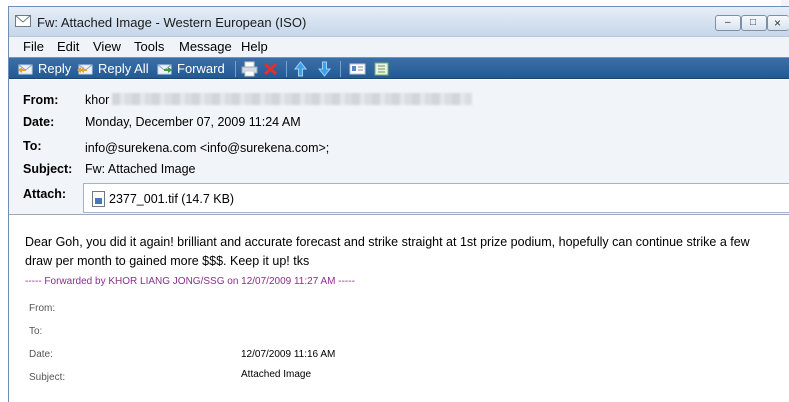  Describe the element at coordinates (436, 198) in the screenshot. I see `attachment-box: 2377_001.tif (14.7 KB)` at that location.